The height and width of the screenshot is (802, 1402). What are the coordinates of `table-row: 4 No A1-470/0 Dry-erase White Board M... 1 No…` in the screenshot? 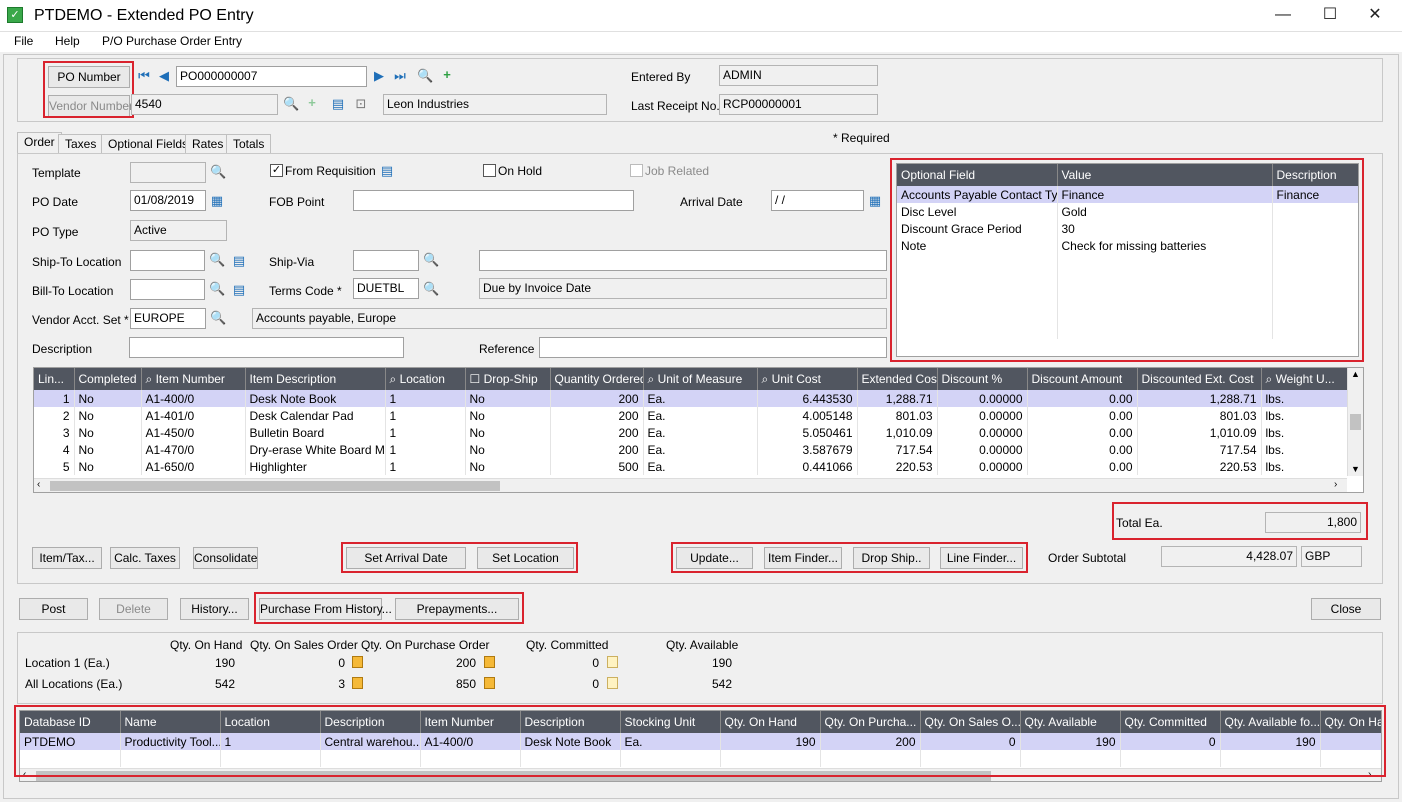 It's located at (691, 449).